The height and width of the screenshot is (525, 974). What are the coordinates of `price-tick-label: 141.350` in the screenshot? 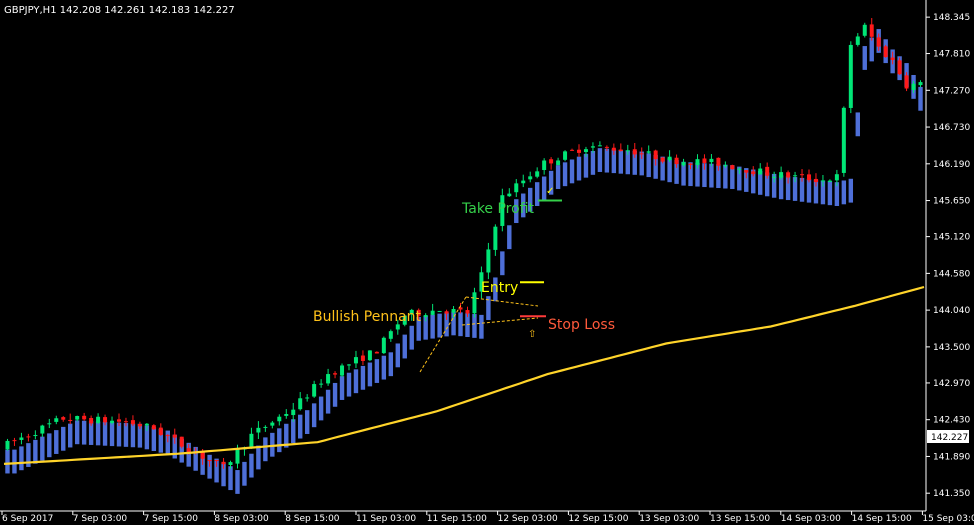 It's located at (951, 494).